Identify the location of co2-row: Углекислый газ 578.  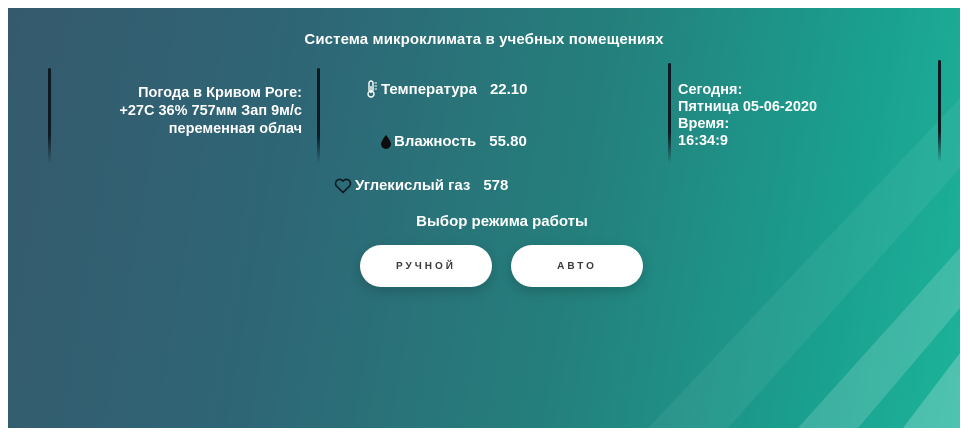
(421, 185).